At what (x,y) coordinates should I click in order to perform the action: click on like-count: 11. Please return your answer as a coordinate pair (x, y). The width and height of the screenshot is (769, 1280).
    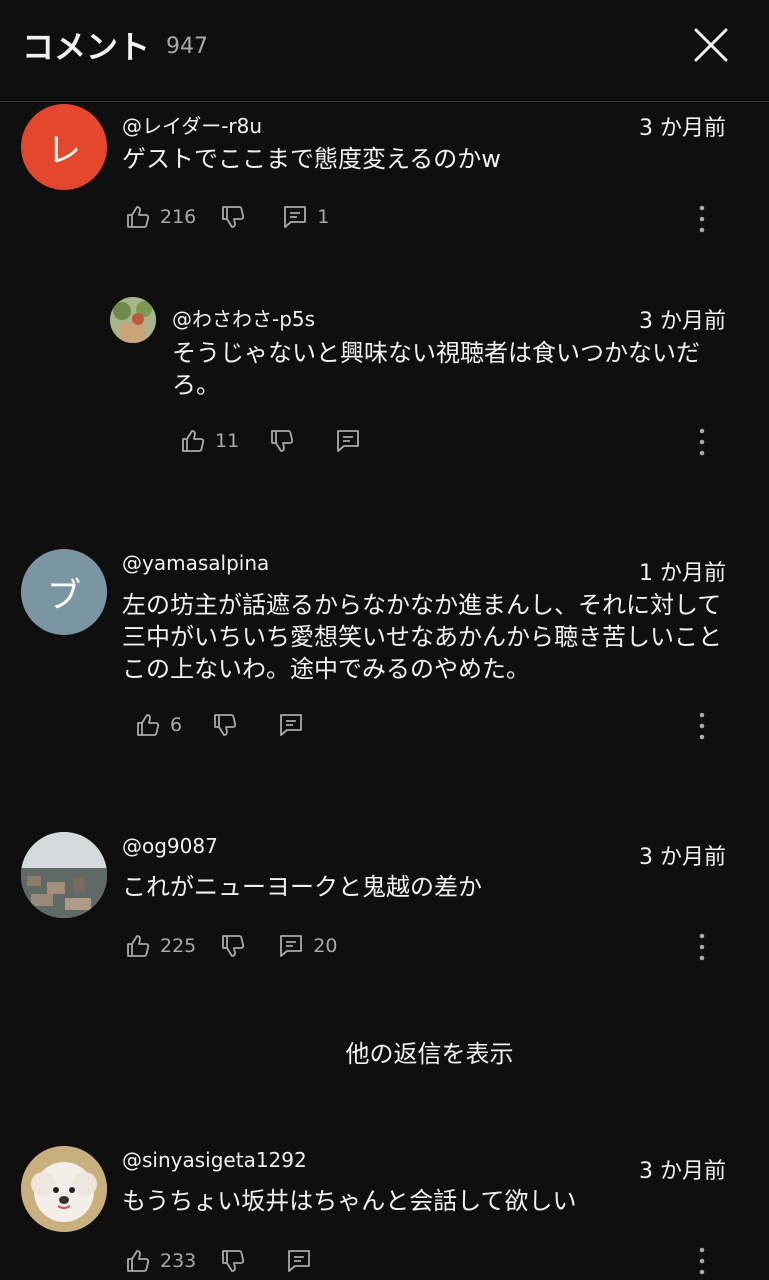
    Looking at the image, I should click on (227, 441).